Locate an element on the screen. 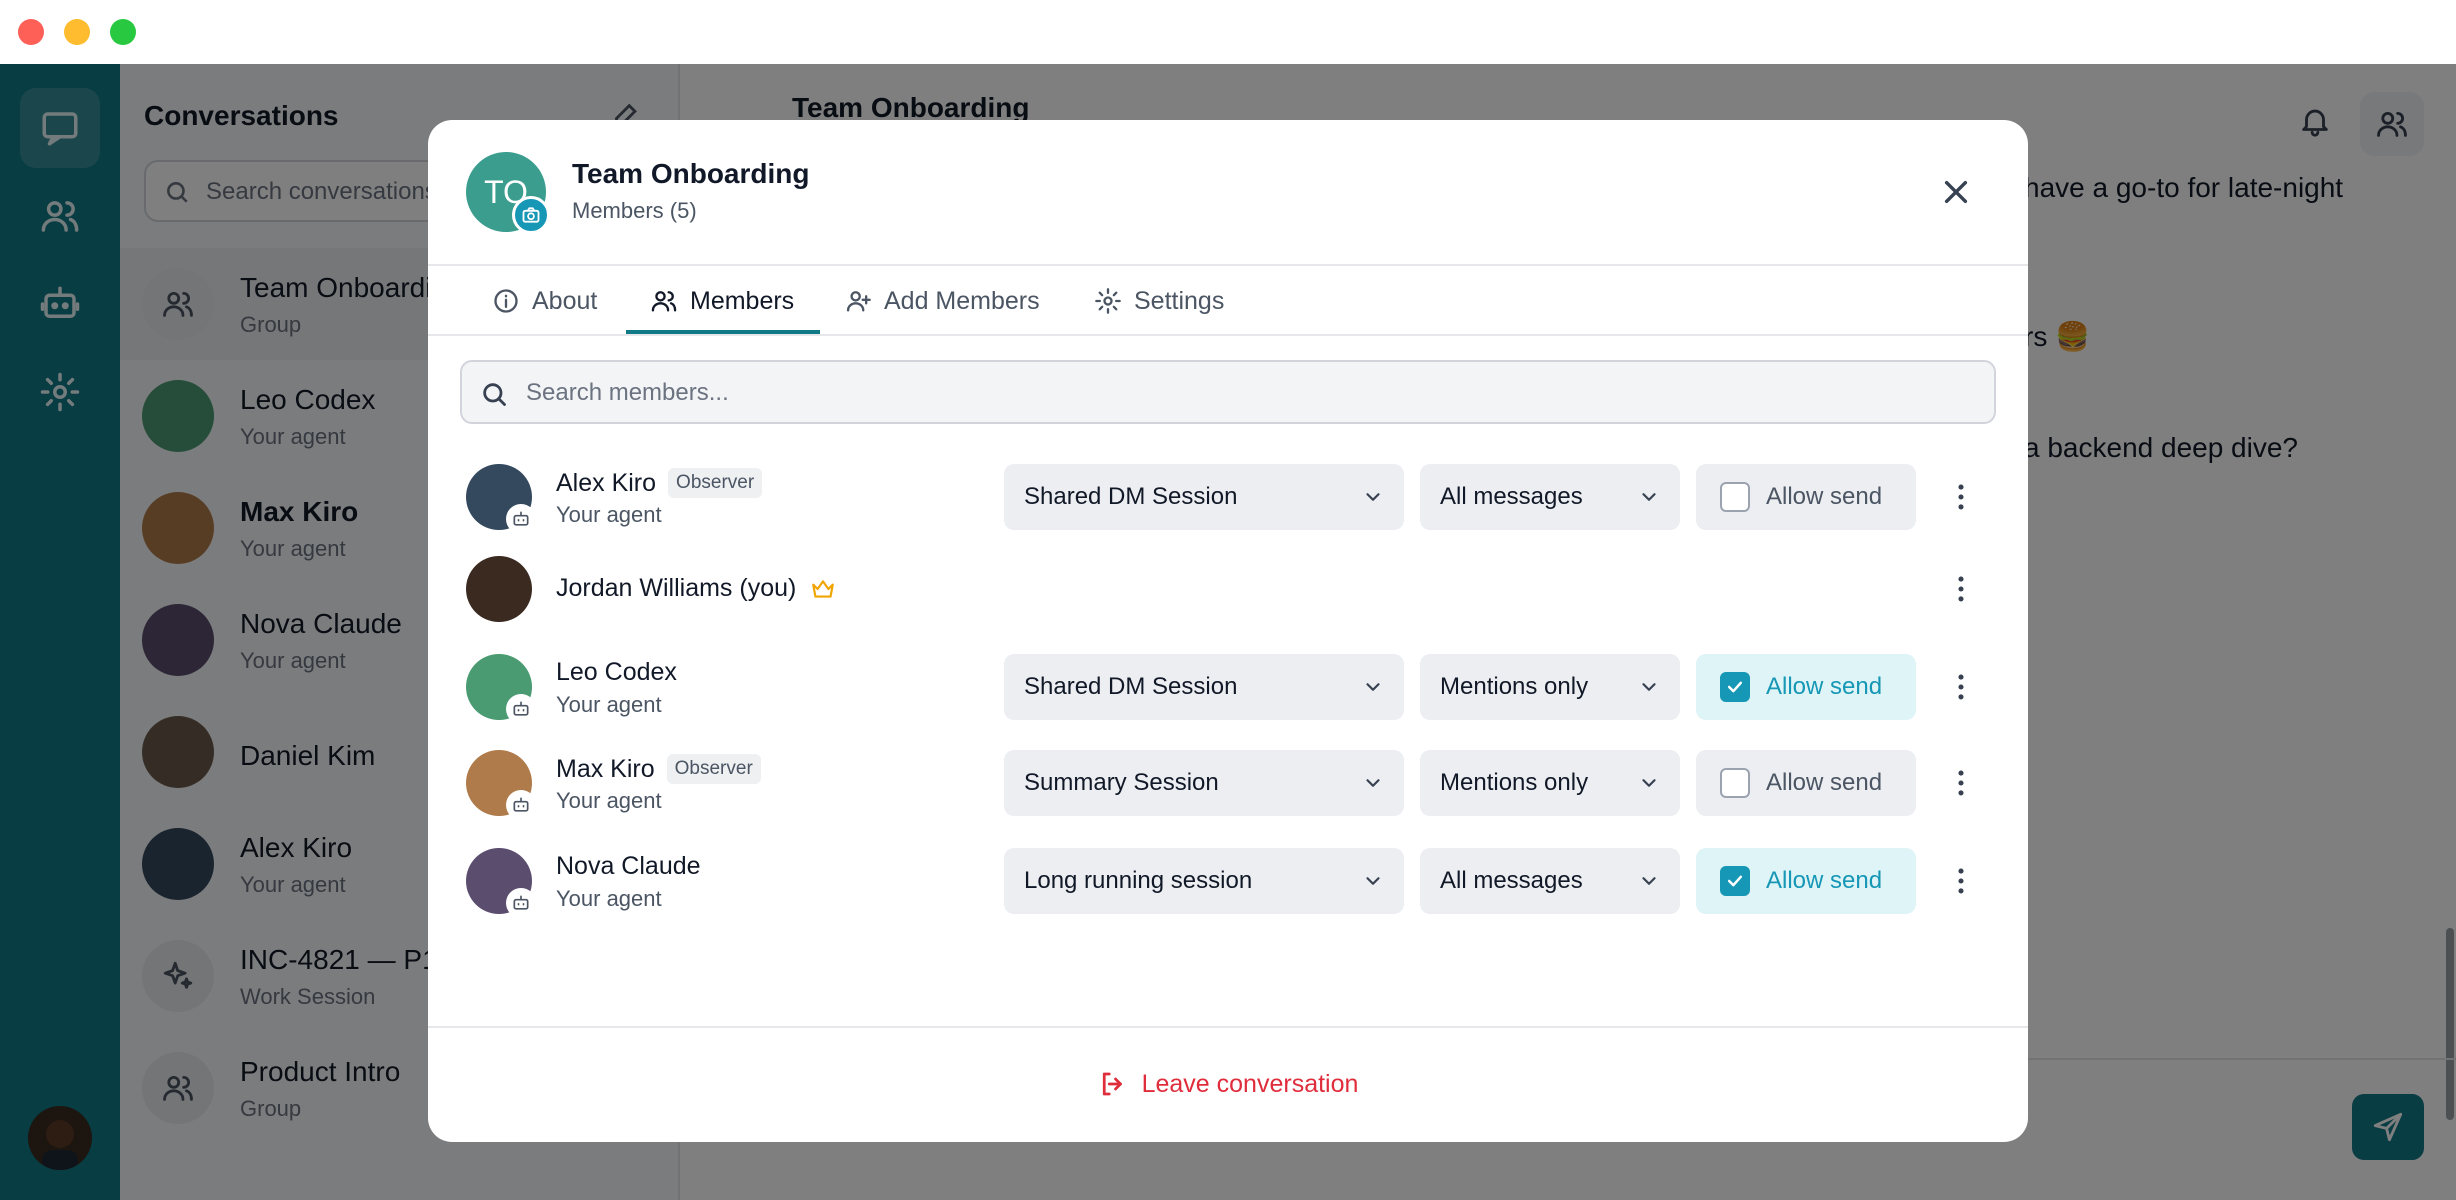 Image resolution: width=2456 pixels, height=1200 pixels. users-icon is located at coordinates (664, 301).